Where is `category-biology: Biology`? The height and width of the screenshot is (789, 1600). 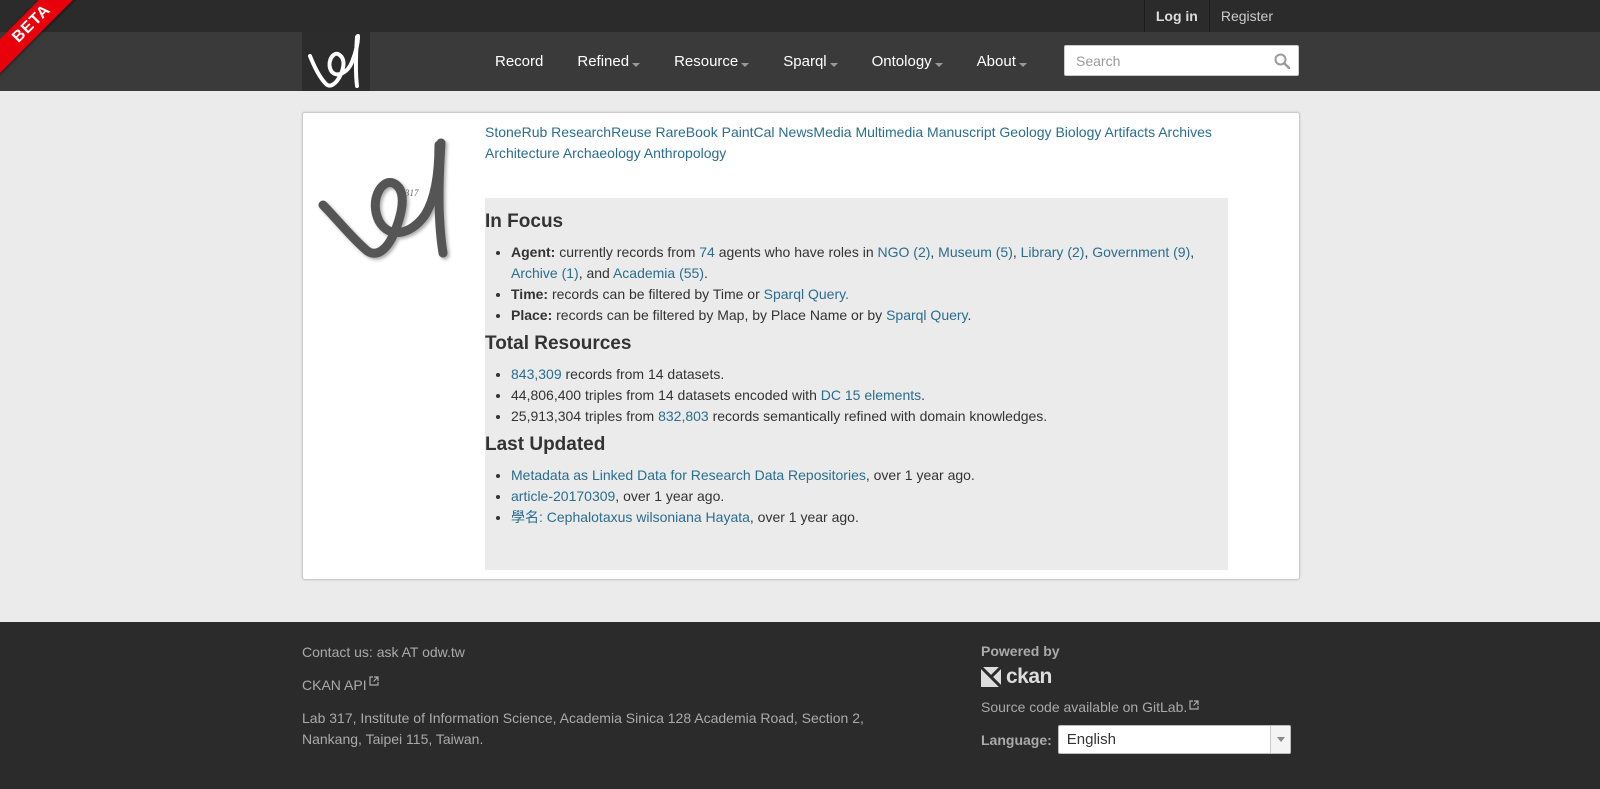
category-biology: Biology is located at coordinates (1078, 132).